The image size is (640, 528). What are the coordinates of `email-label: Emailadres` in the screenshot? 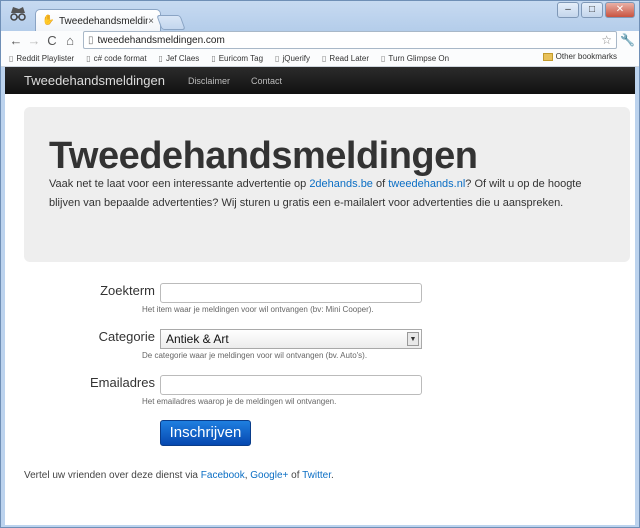 It's located at (122, 382).